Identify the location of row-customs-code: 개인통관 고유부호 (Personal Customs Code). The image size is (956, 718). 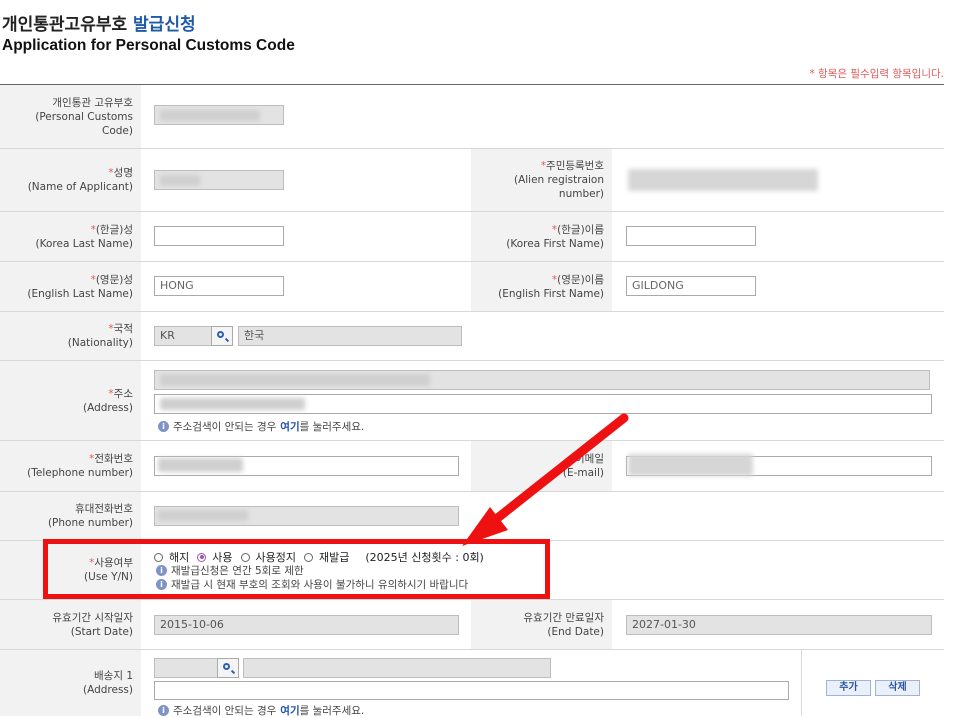
(472, 117).